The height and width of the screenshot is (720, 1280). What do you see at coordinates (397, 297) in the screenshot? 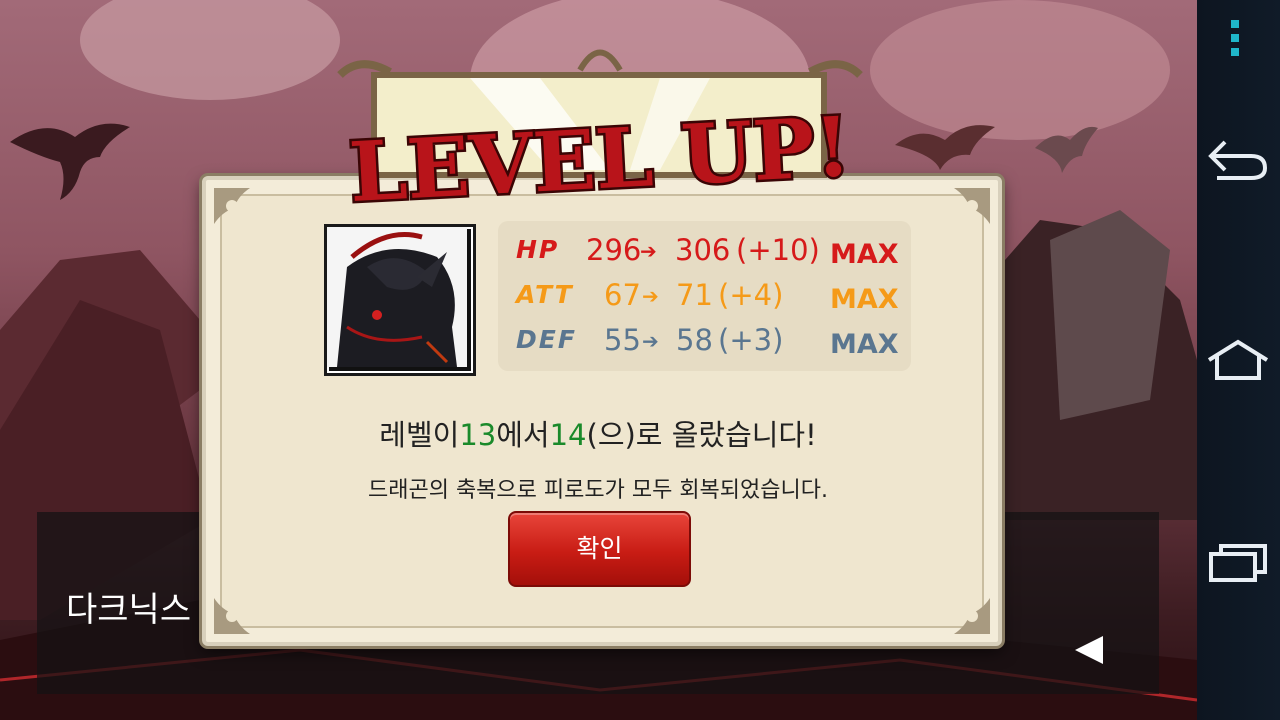
I see `dragon-portrait-icon` at bounding box center [397, 297].